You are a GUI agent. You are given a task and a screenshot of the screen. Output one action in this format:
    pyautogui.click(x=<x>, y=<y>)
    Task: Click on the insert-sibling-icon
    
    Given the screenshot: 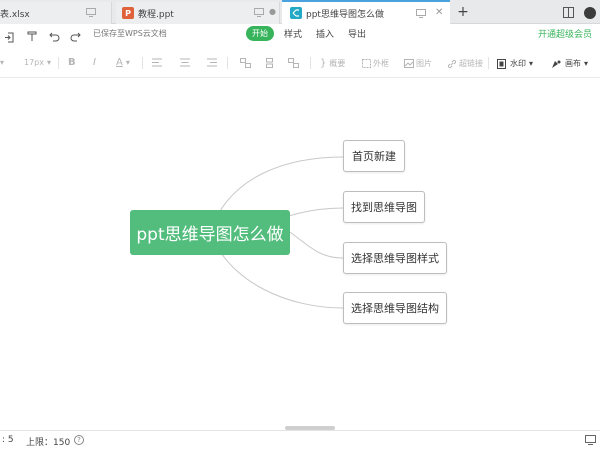 What is the action you would take?
    pyautogui.click(x=270, y=63)
    